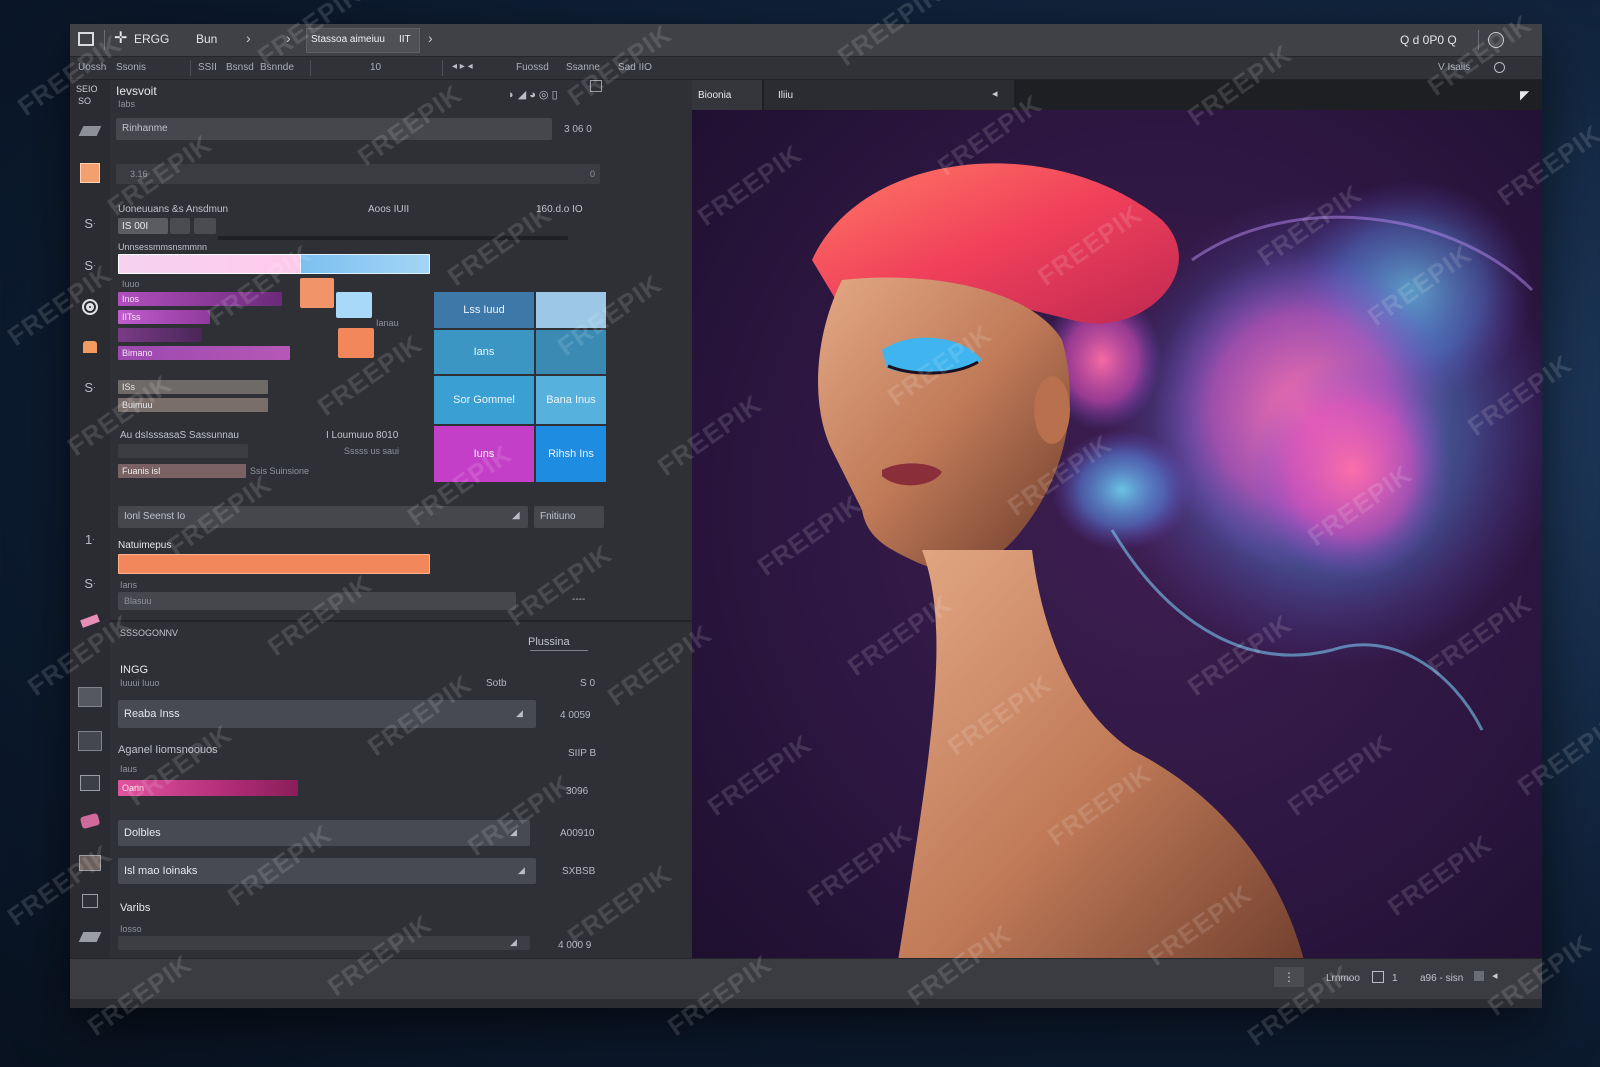 The height and width of the screenshot is (1067, 1600). Describe the element at coordinates (151, 39) in the screenshot. I see `menu-item: ERGG` at that location.